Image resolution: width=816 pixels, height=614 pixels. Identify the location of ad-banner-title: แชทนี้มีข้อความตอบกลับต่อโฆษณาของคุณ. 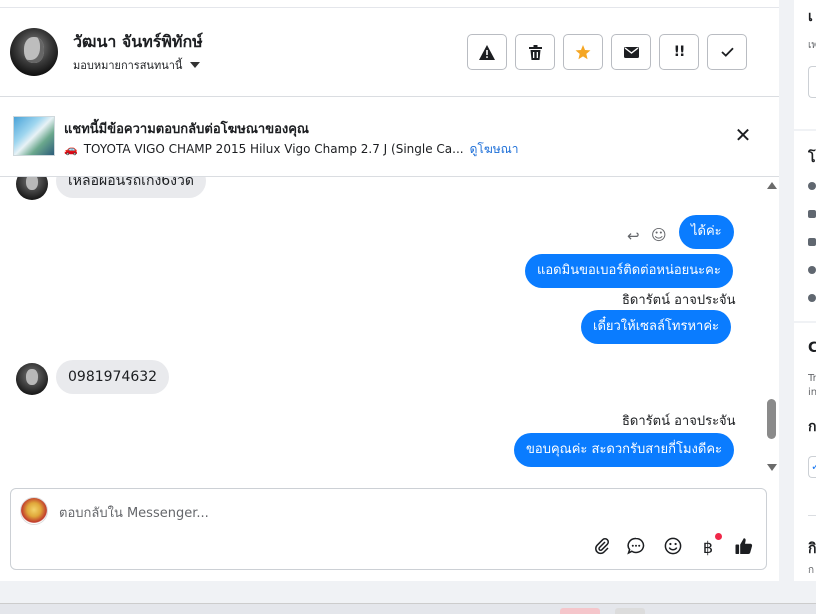
(186, 129).